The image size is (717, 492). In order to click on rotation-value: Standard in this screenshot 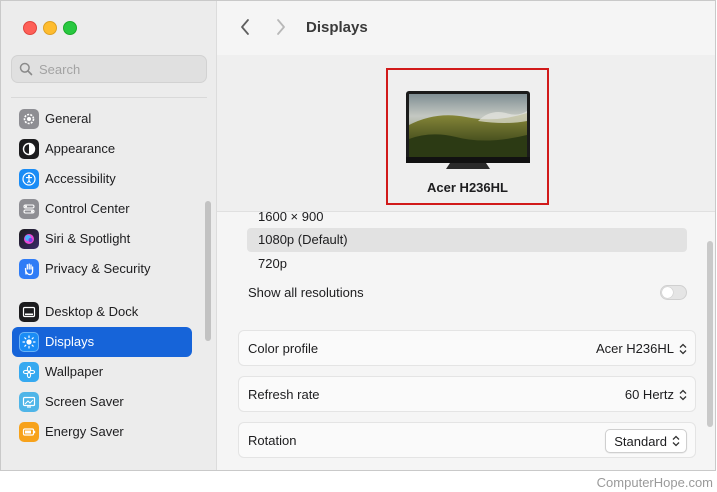, I will do `click(640, 441)`.